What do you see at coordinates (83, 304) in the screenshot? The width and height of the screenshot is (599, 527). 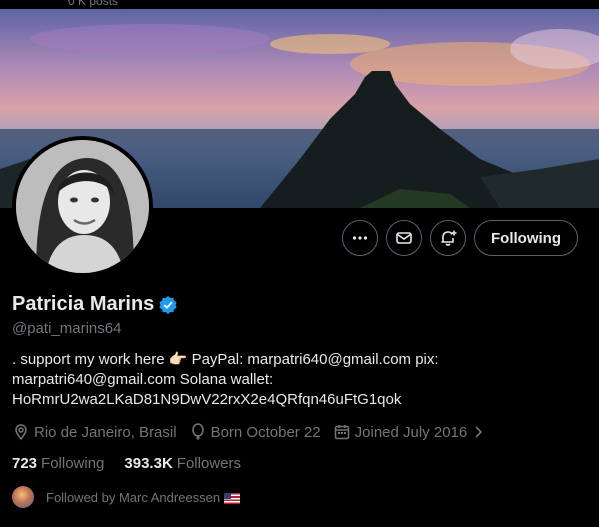 I see `profile-name: Patricia Marins` at bounding box center [83, 304].